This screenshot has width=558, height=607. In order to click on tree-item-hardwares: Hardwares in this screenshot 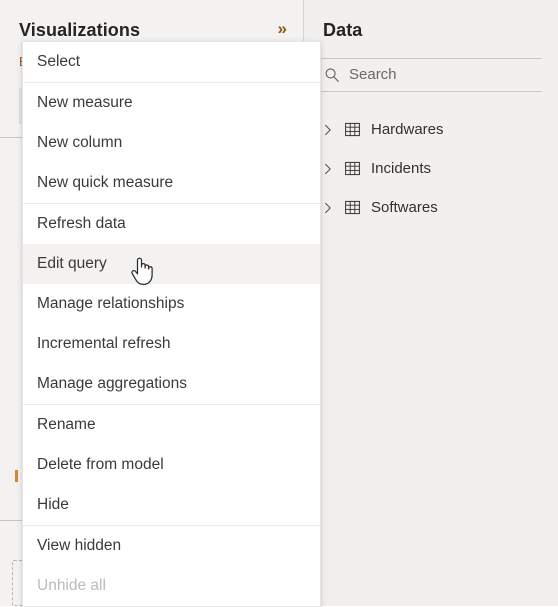, I will do `click(431, 129)`.